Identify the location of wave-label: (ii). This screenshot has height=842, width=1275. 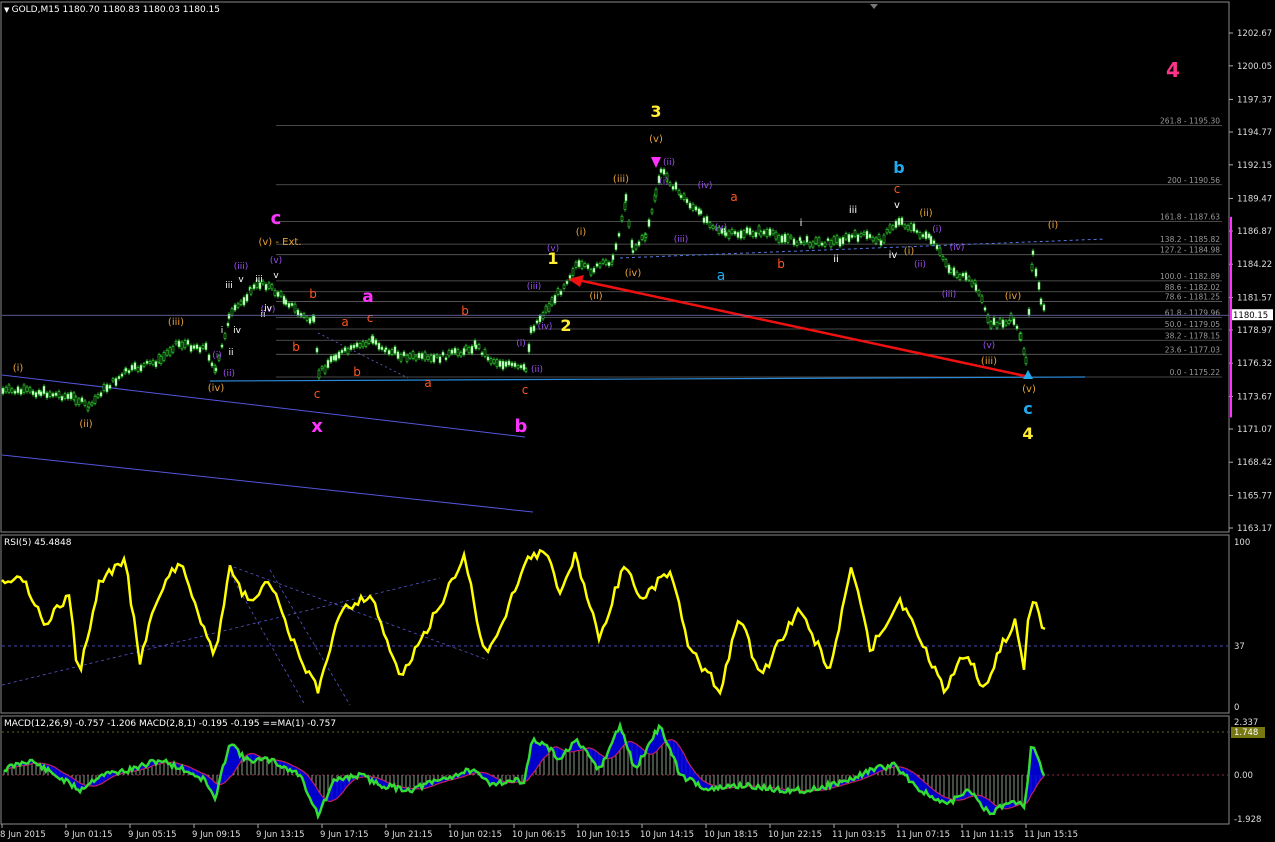
(669, 163).